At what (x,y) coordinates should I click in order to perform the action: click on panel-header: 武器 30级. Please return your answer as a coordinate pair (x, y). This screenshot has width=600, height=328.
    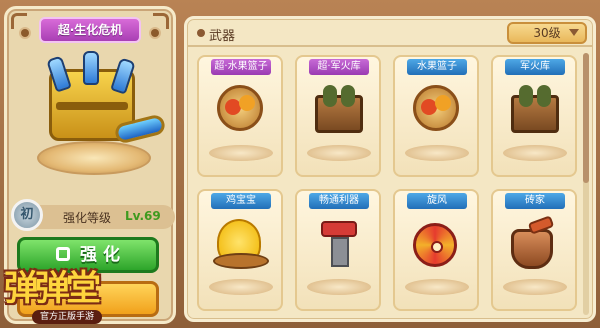
    Looking at the image, I should click on (390, 33).